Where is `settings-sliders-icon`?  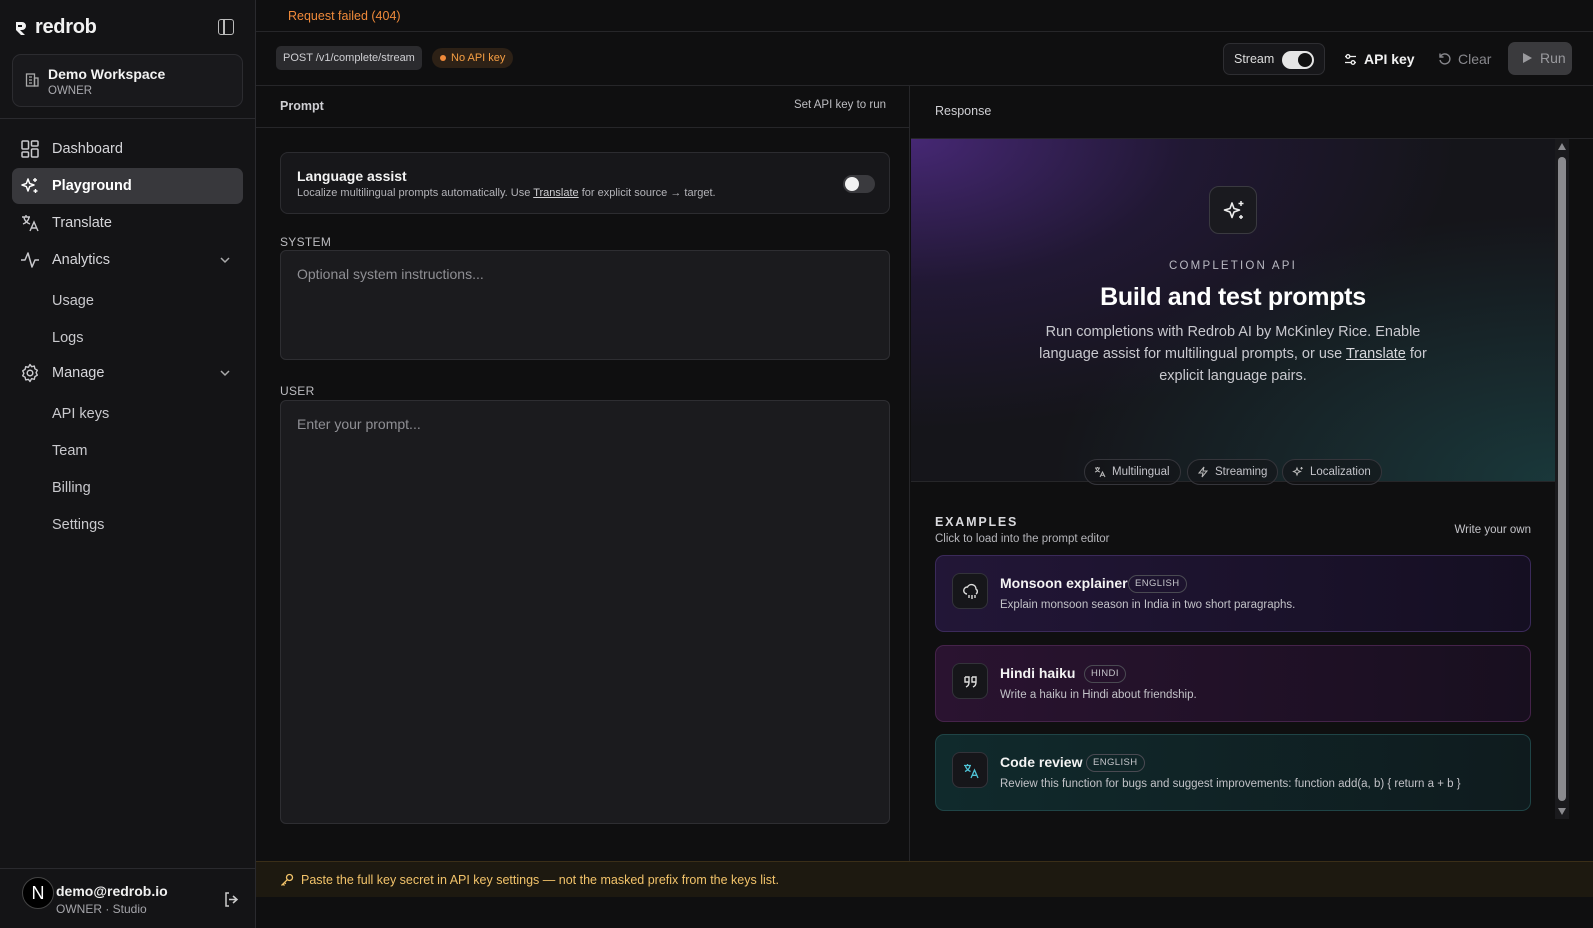
settings-sliders-icon is located at coordinates (1350, 59).